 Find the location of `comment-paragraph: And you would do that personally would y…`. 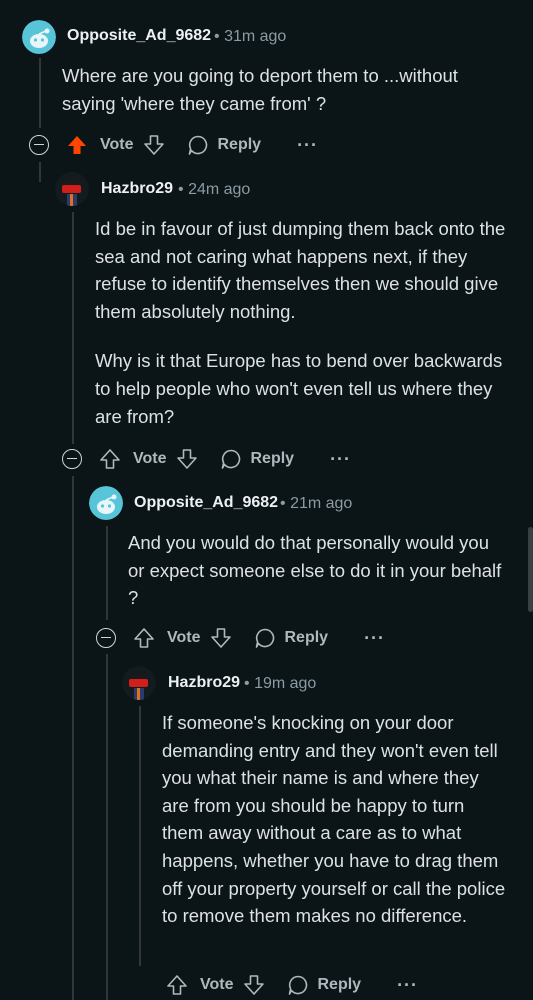

comment-paragraph: And you would do that personally would y… is located at coordinates (315, 570).